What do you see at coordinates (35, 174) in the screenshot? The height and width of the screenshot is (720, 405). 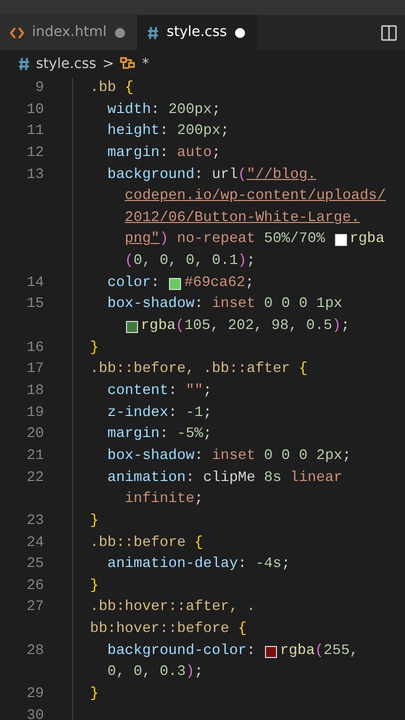 I see `line-number: 13` at bounding box center [35, 174].